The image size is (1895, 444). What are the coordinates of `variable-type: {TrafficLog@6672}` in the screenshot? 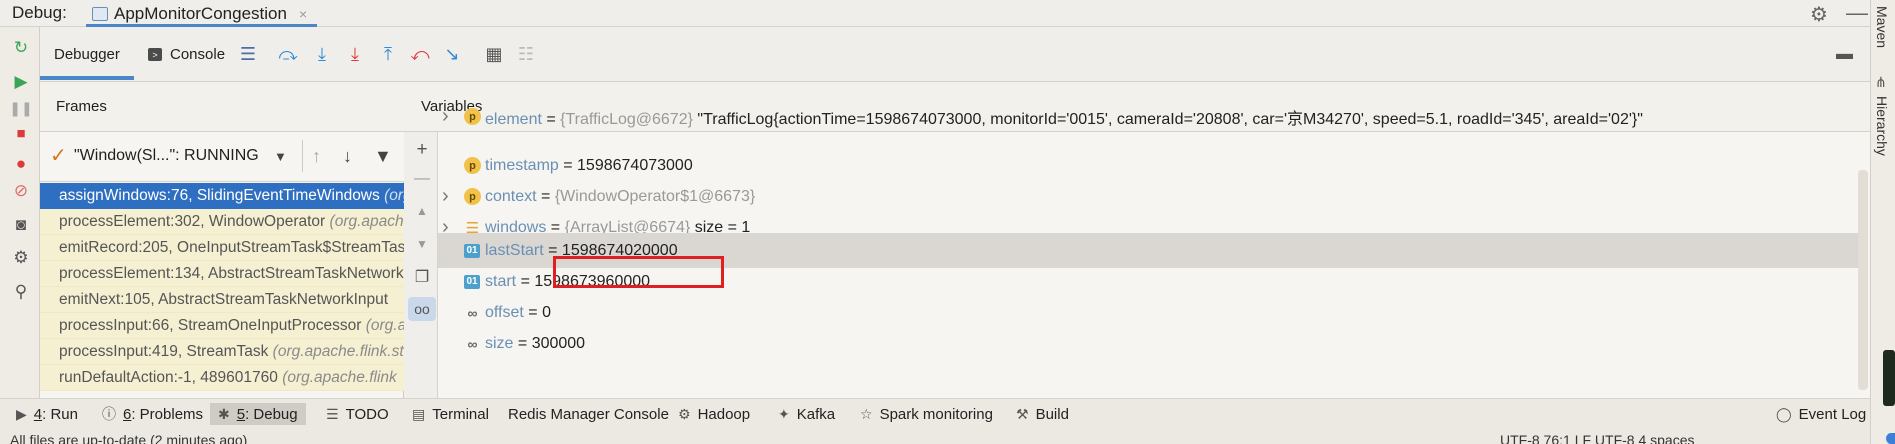 It's located at (629, 119).